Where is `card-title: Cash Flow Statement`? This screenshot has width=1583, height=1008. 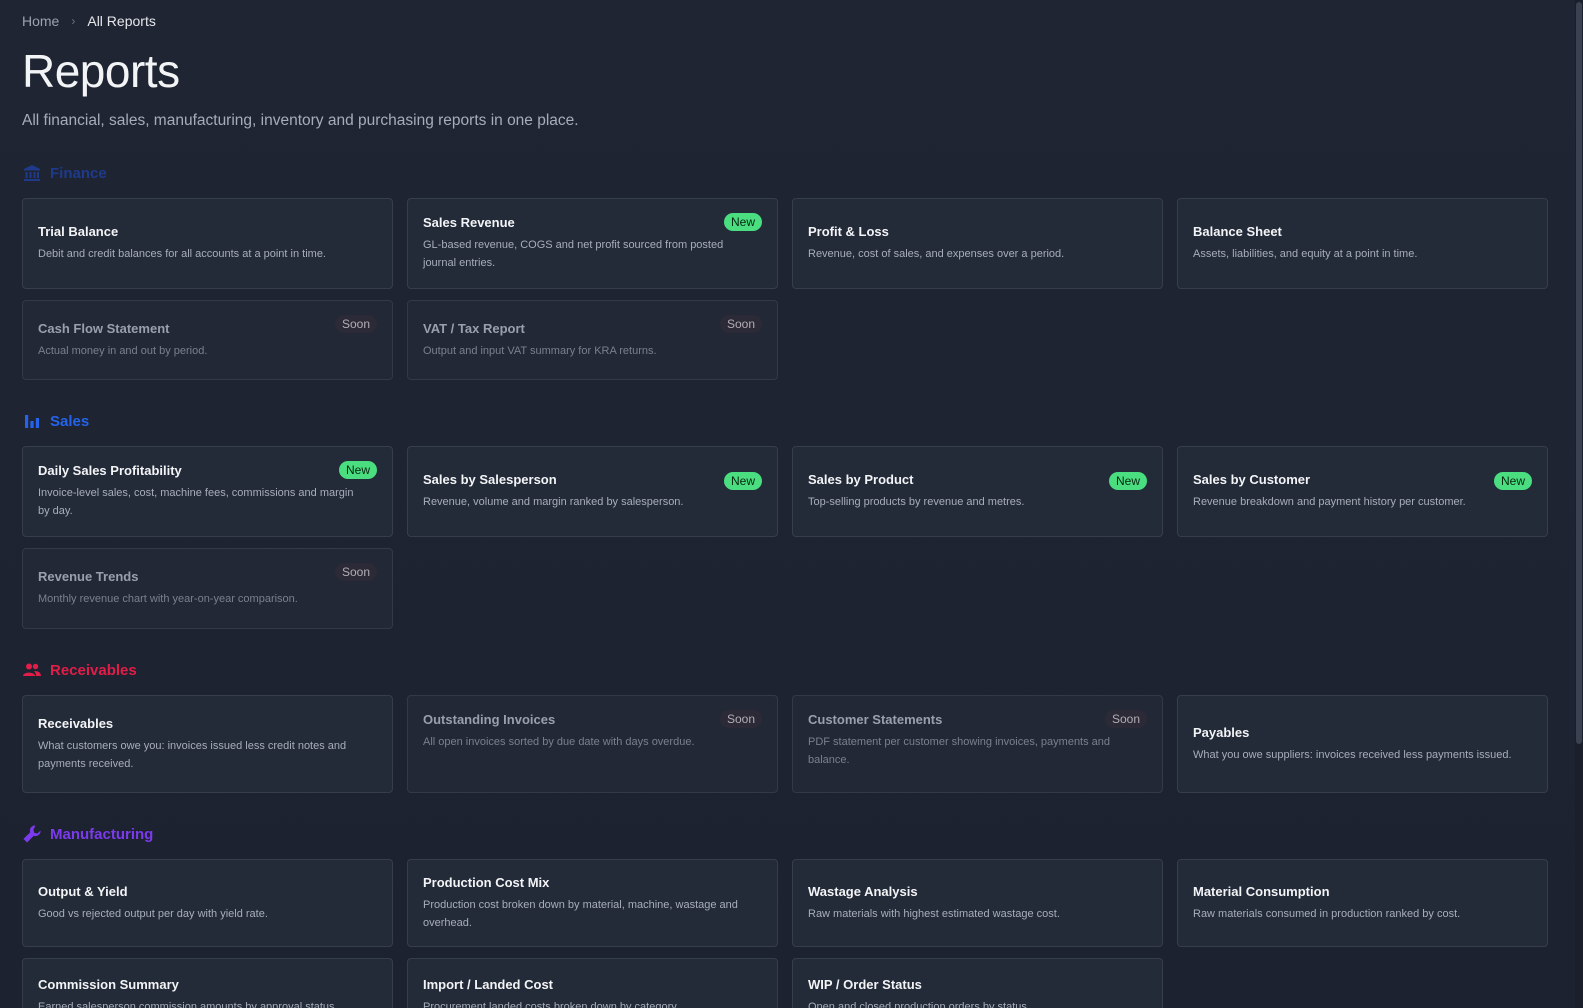
card-title: Cash Flow Statement is located at coordinates (104, 328).